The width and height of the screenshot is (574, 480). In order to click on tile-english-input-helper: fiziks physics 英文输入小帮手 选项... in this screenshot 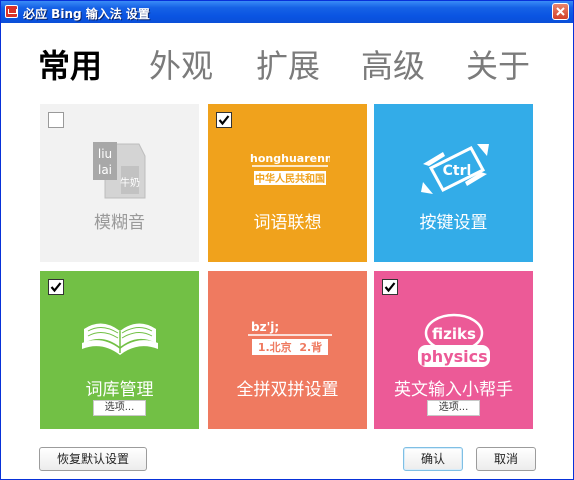, I will do `click(453, 350)`.